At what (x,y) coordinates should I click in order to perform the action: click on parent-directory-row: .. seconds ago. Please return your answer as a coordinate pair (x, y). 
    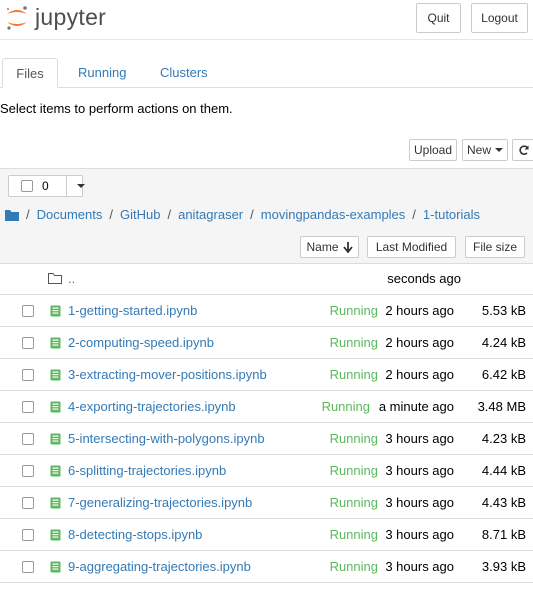
    Looking at the image, I should click on (266, 279).